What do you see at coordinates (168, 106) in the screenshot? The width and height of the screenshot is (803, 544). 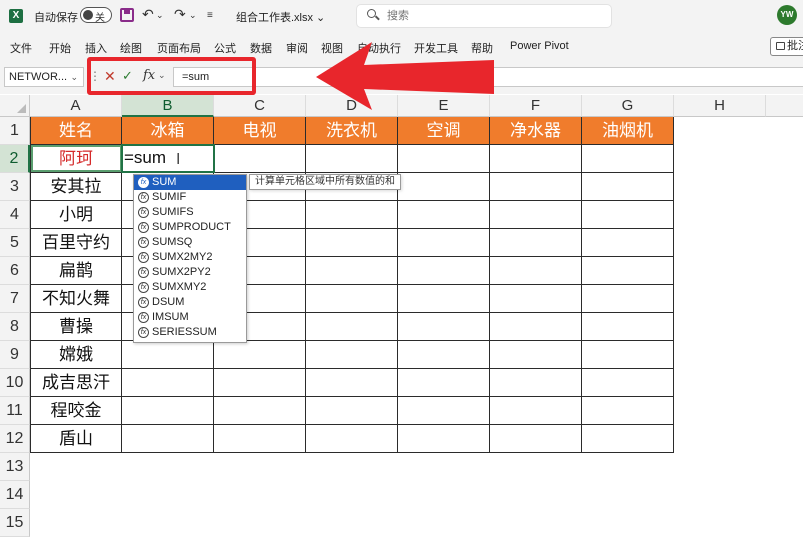 I see `column-header-b: B` at bounding box center [168, 106].